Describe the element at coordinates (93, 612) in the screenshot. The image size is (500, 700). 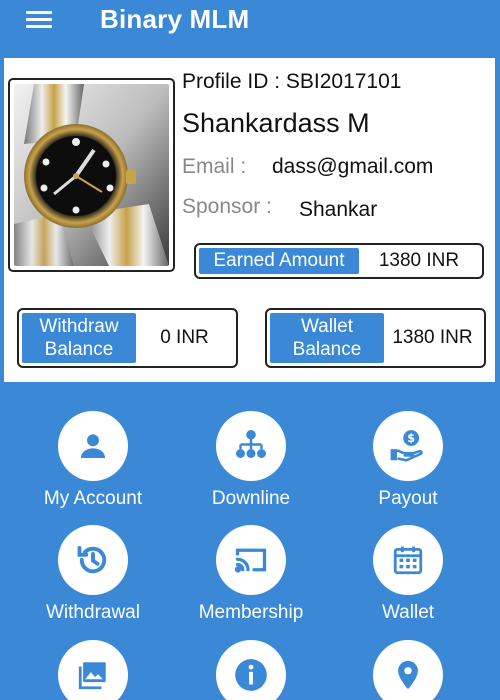
I see `menu-label: Withdrawal` at that location.